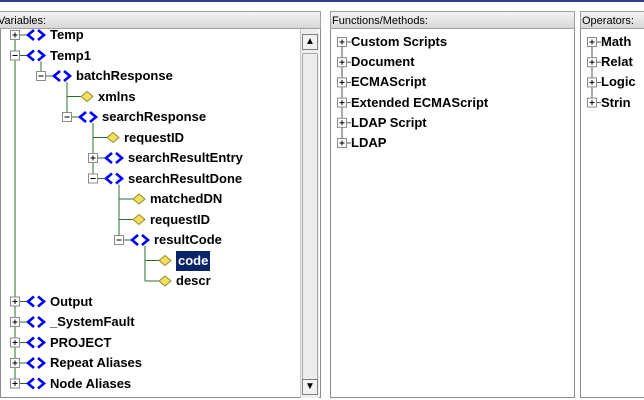  I want to click on tree-element-temp: Temp, so click(67, 37).